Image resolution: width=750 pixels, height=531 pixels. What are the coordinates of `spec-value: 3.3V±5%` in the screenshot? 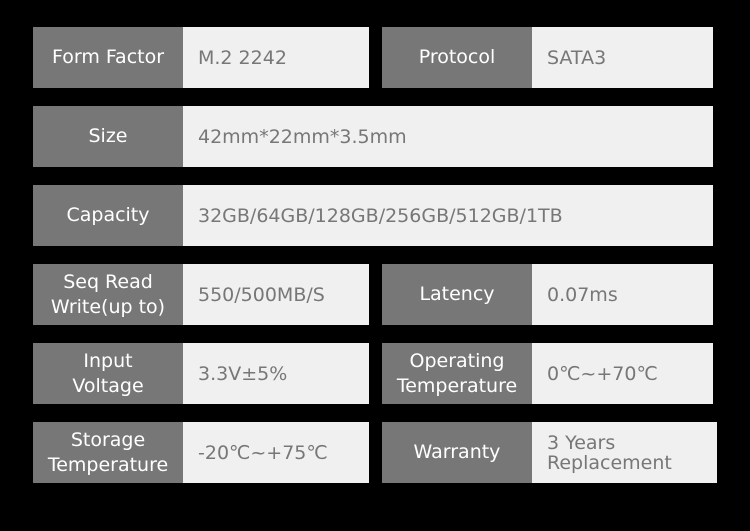 It's located at (276, 373).